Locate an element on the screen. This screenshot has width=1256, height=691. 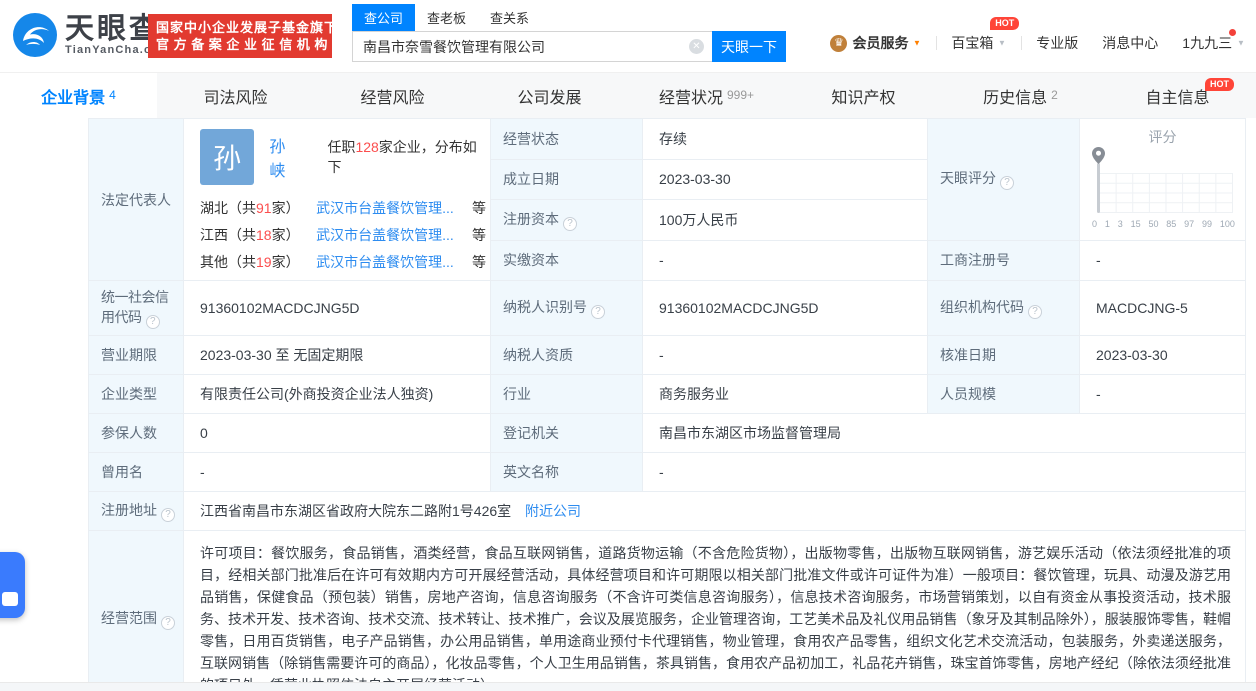
crown-icon is located at coordinates (839, 43).